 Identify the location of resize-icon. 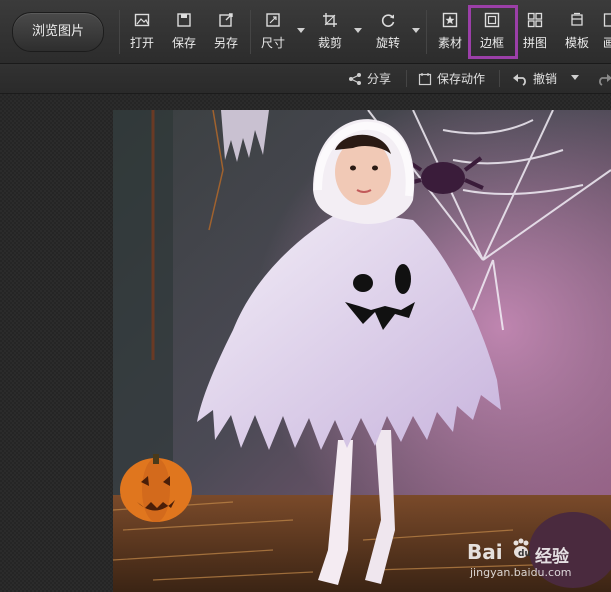
(273, 20).